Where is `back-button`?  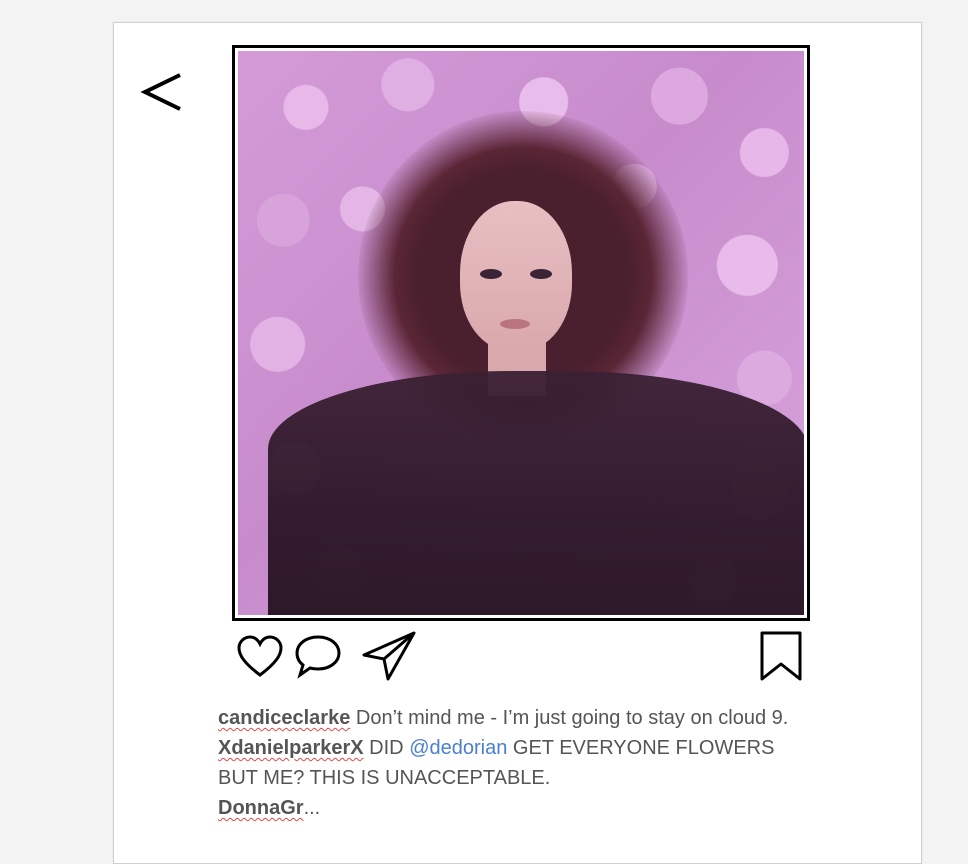 back-button is located at coordinates (162, 92).